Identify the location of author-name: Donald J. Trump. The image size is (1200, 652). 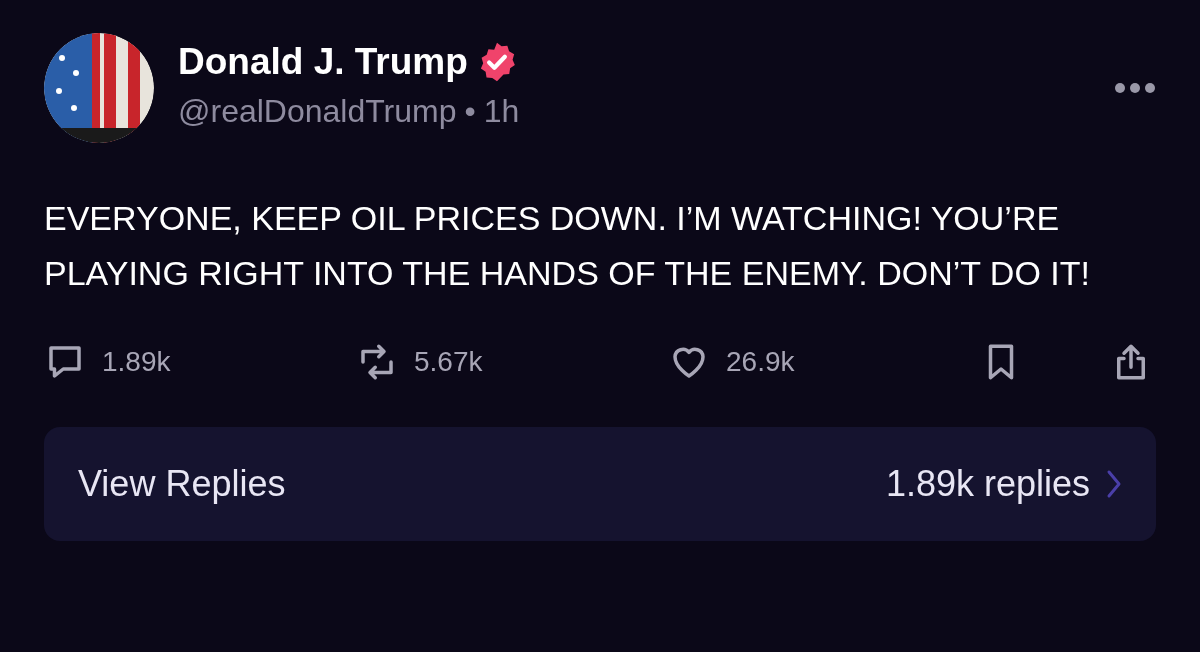
(323, 62).